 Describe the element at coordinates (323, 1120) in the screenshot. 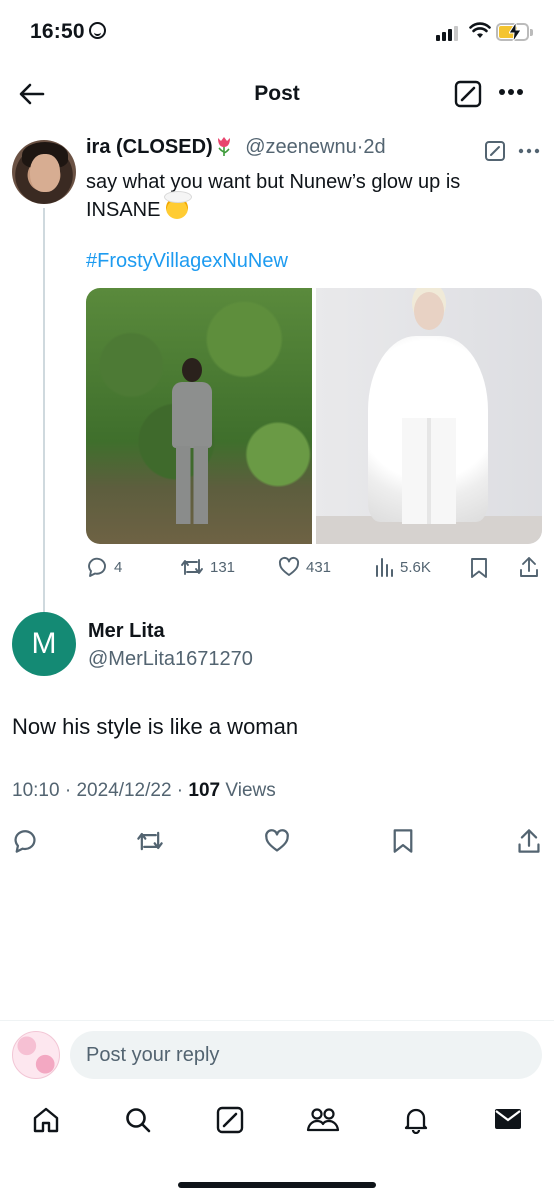

I see `communities-icon` at that location.